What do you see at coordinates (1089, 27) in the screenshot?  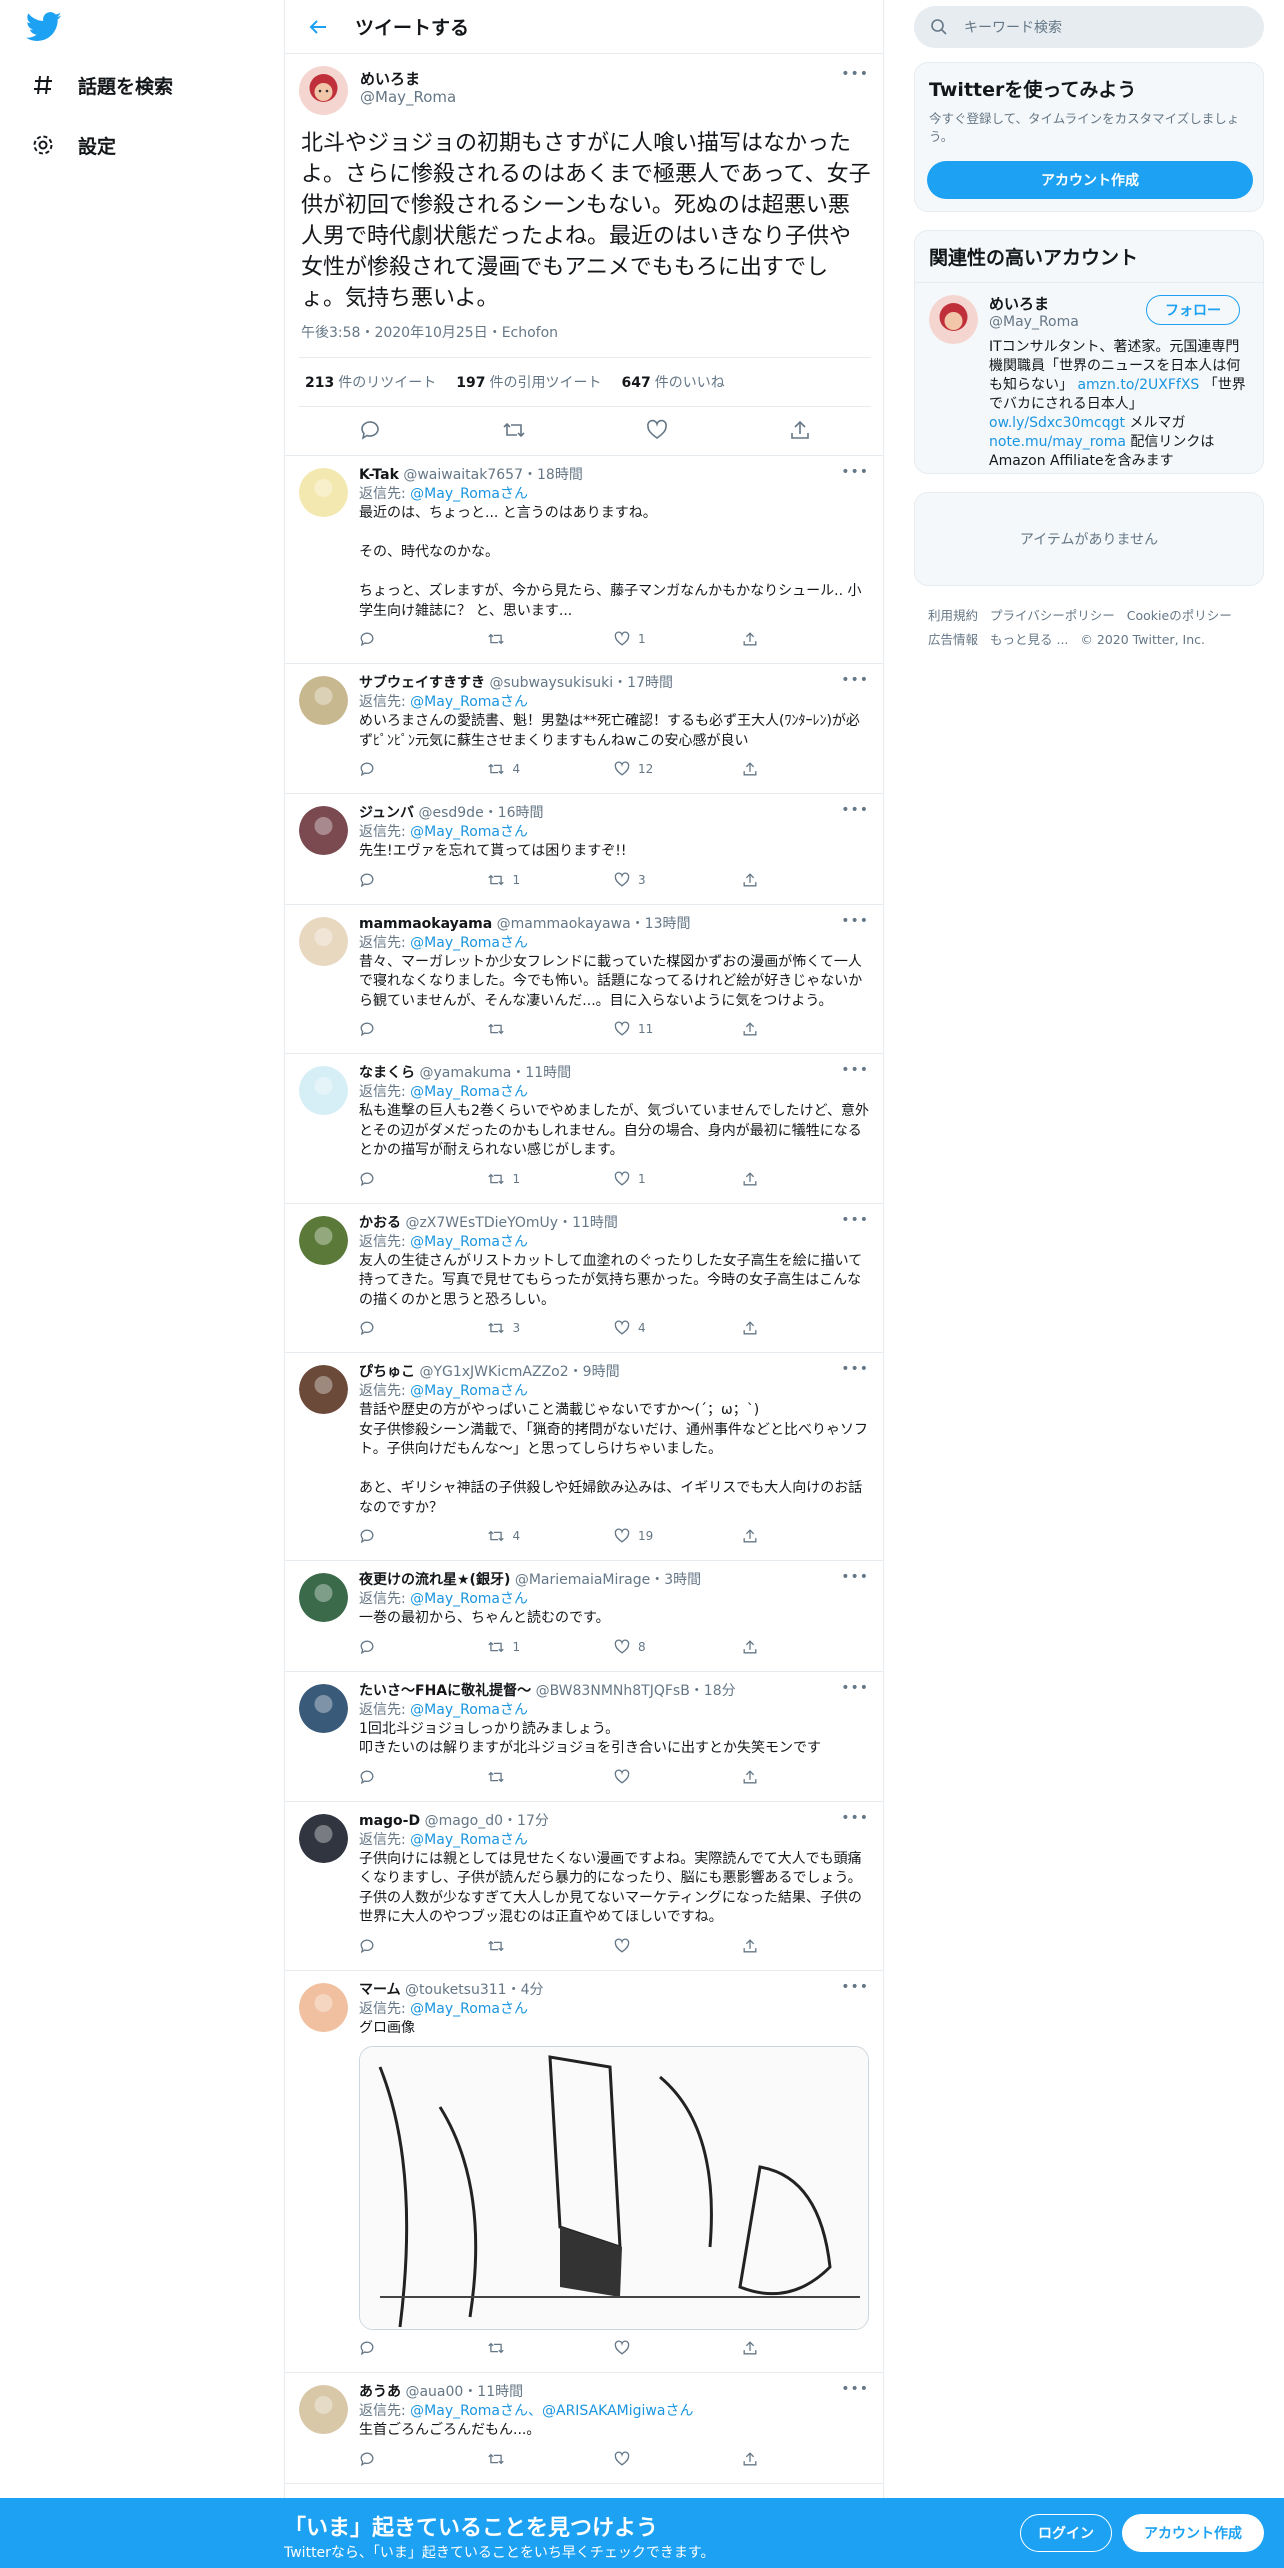 I see `search-input: キーワード検索` at bounding box center [1089, 27].